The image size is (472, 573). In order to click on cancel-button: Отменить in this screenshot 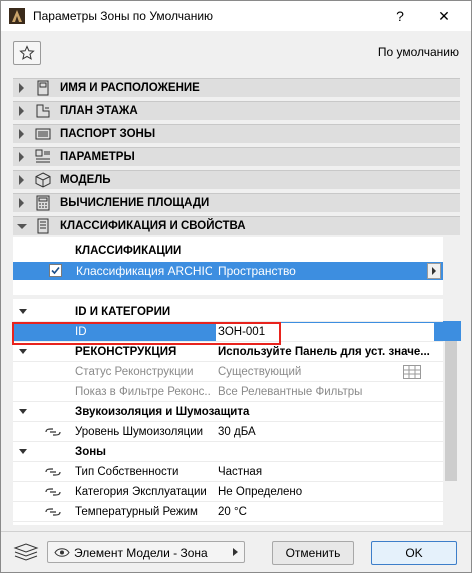, I will do `click(313, 553)`.